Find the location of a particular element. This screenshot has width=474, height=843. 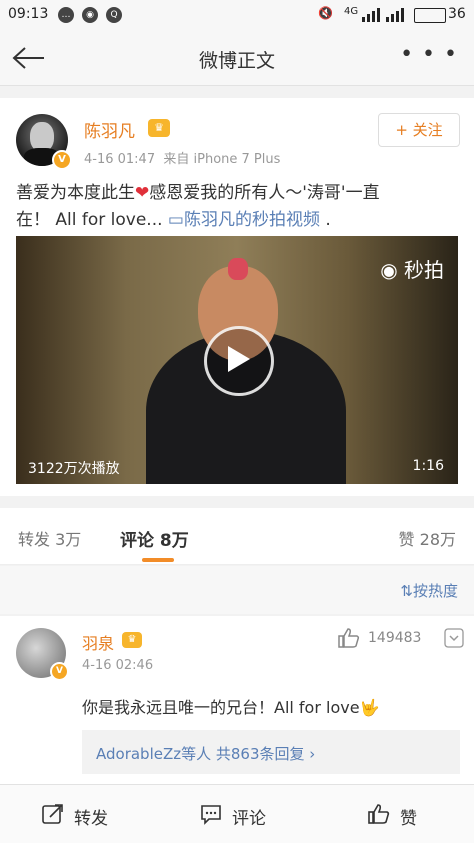

repost-label: 转发 is located at coordinates (91, 819).